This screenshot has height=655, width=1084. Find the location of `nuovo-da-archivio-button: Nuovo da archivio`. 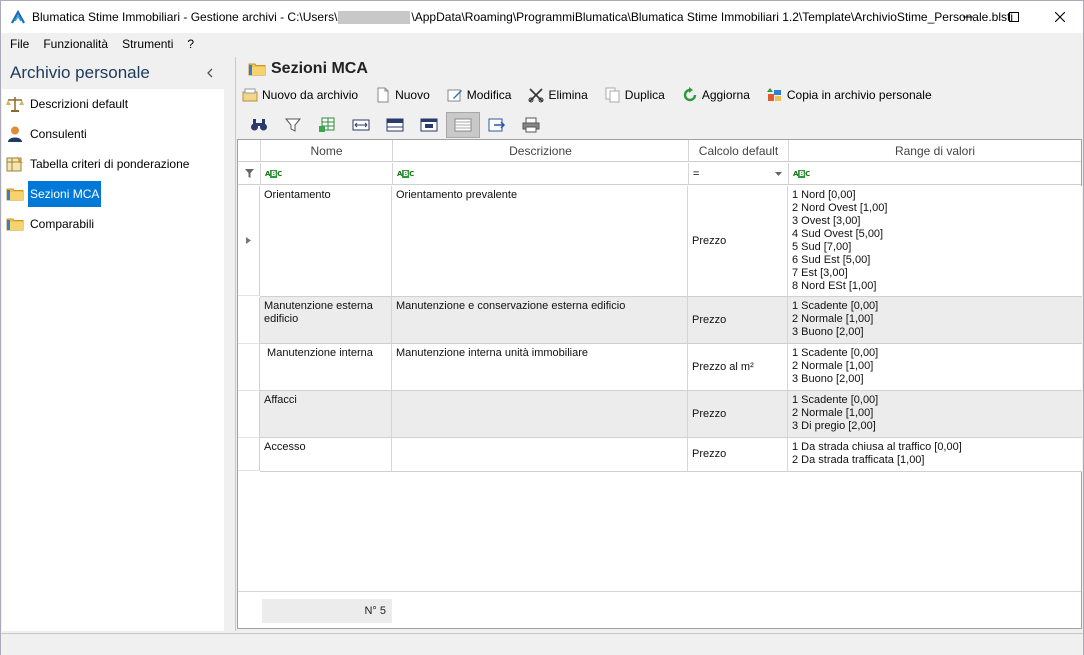

nuovo-da-archivio-button: Nuovo da archivio is located at coordinates (300, 95).